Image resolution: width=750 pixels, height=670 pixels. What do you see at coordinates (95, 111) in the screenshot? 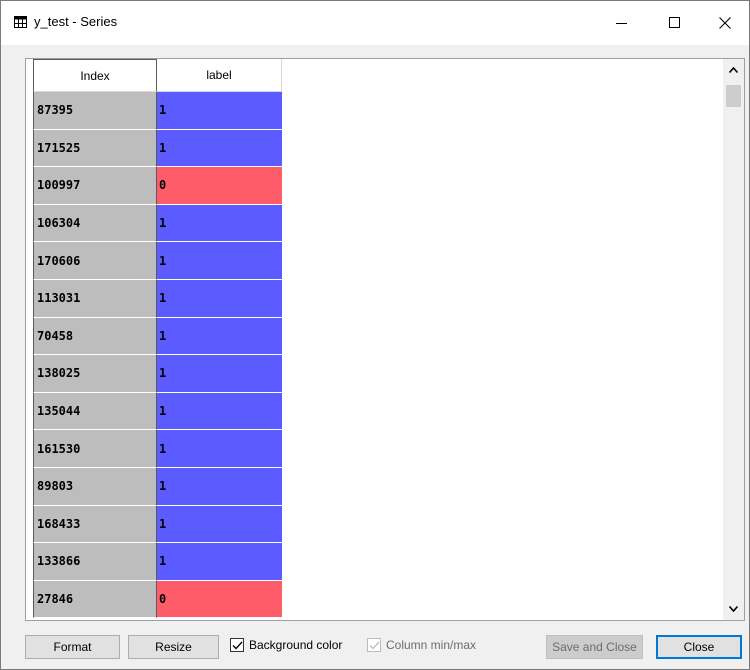
I see `index-cell: 87395` at bounding box center [95, 111].